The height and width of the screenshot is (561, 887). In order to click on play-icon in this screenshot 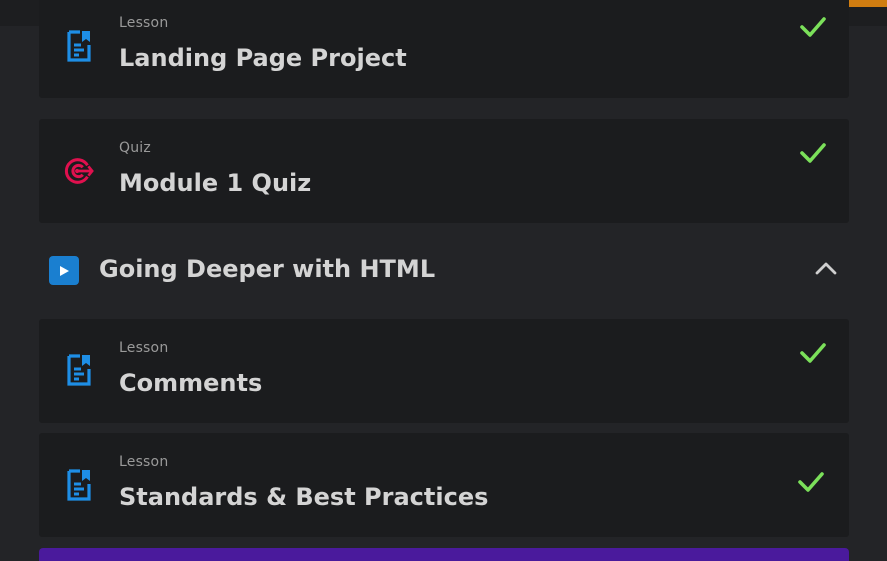, I will do `click(64, 270)`.